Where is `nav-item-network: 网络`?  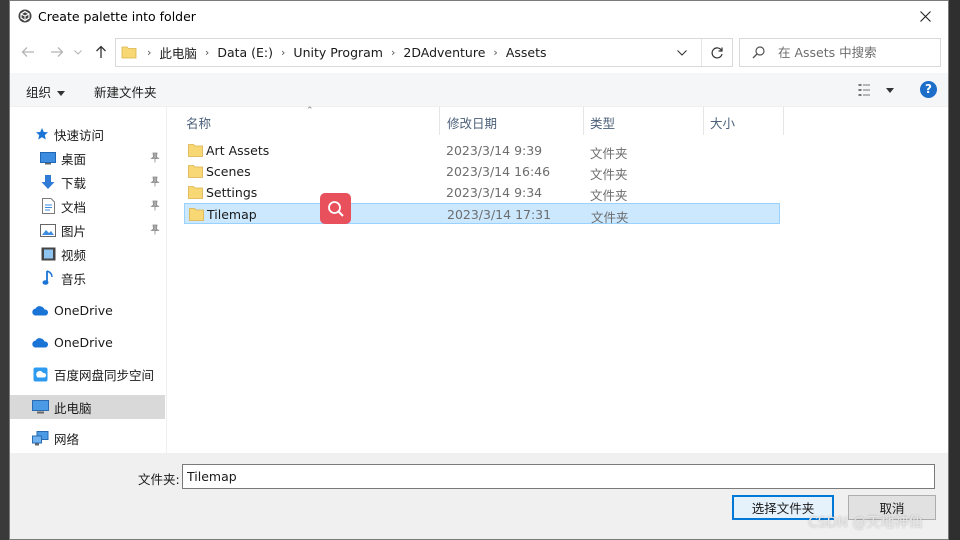 nav-item-network: 网络 is located at coordinates (87, 438).